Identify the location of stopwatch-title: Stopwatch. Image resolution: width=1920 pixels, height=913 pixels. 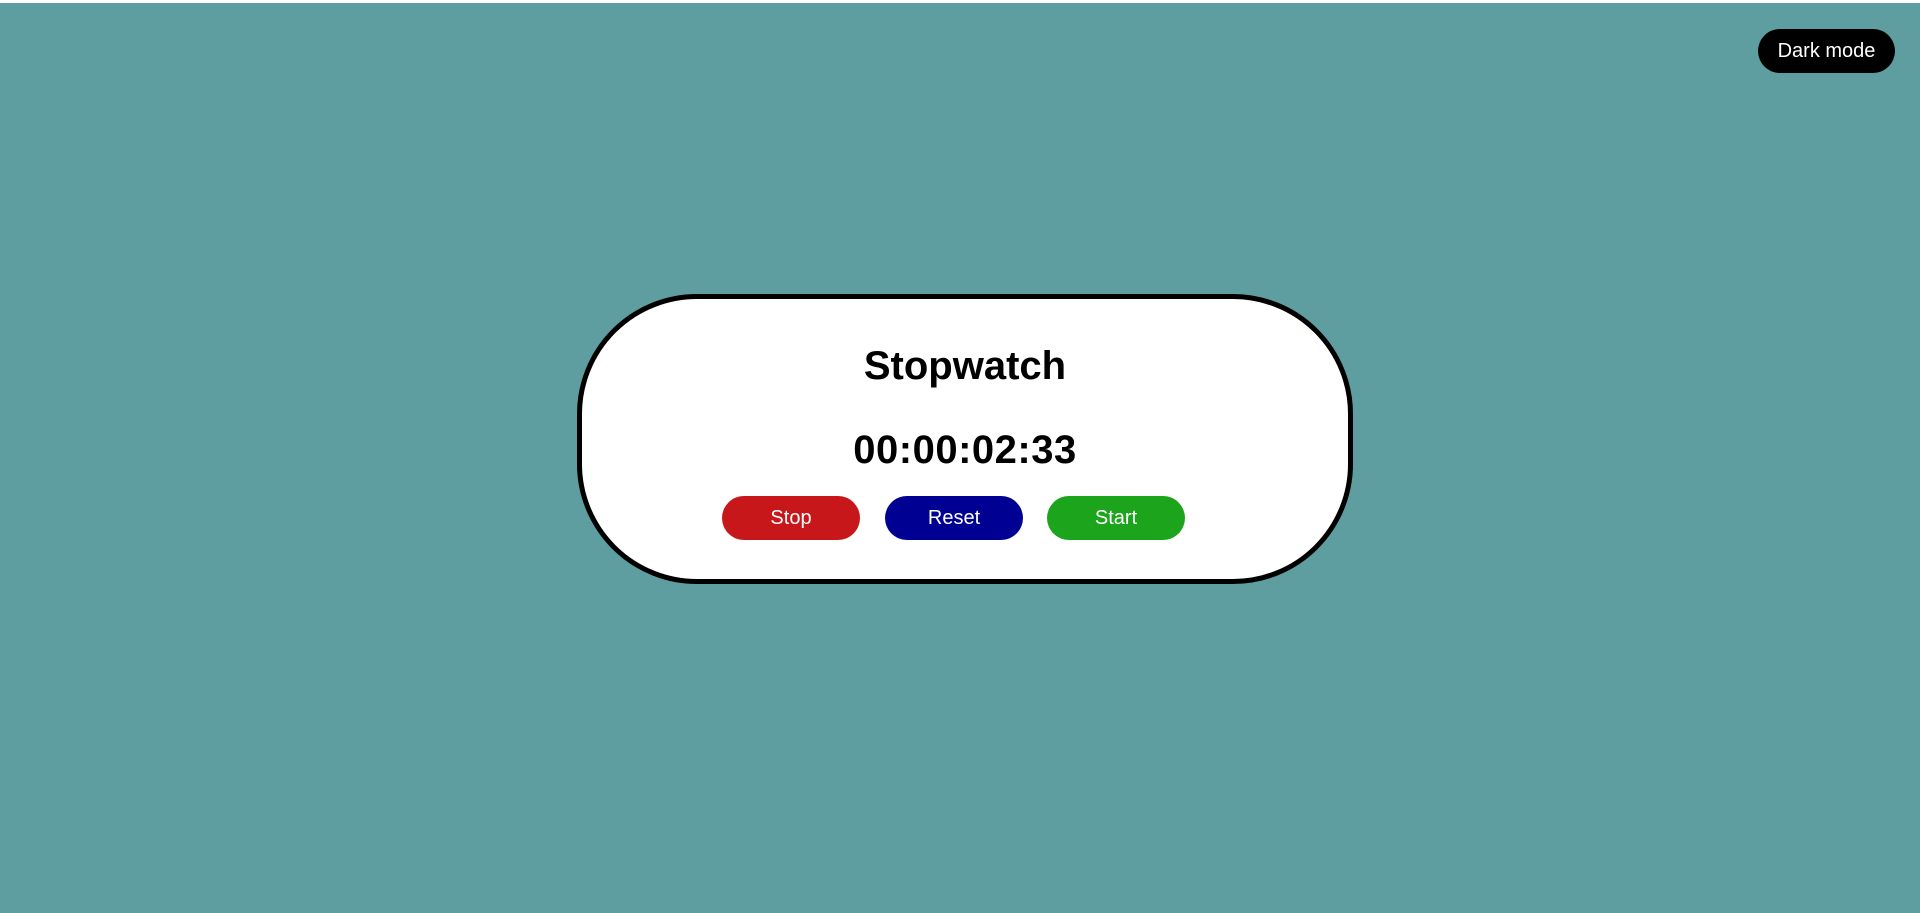
(965, 366).